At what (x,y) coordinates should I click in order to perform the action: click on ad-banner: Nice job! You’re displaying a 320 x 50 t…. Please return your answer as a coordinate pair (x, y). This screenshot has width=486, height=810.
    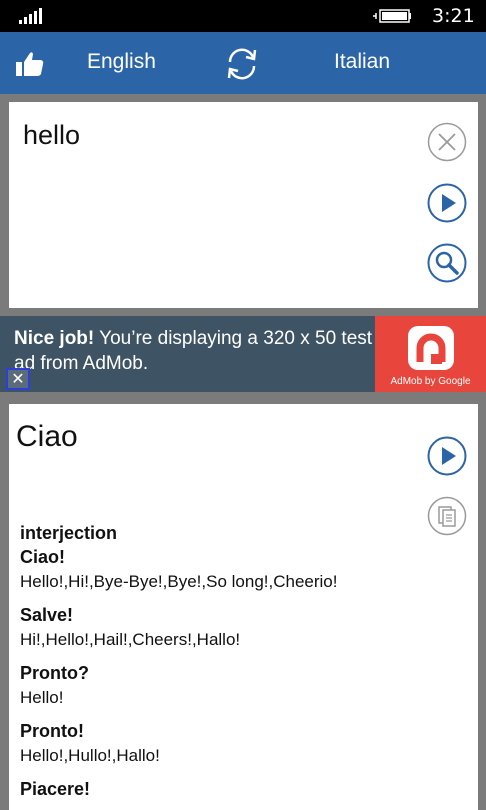
    Looking at the image, I should click on (243, 354).